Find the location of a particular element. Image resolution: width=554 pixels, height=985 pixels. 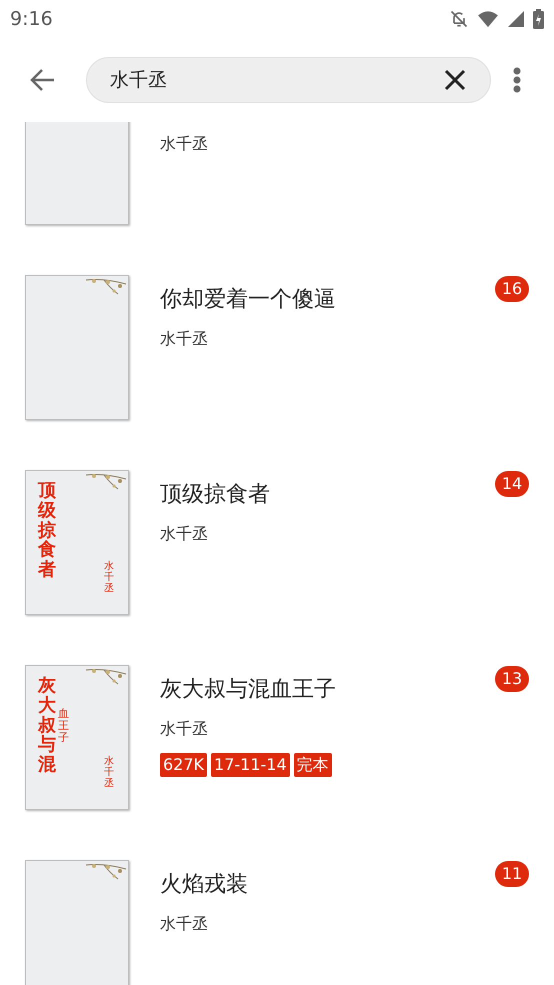

book-tag: 17-11-14 is located at coordinates (250, 765).